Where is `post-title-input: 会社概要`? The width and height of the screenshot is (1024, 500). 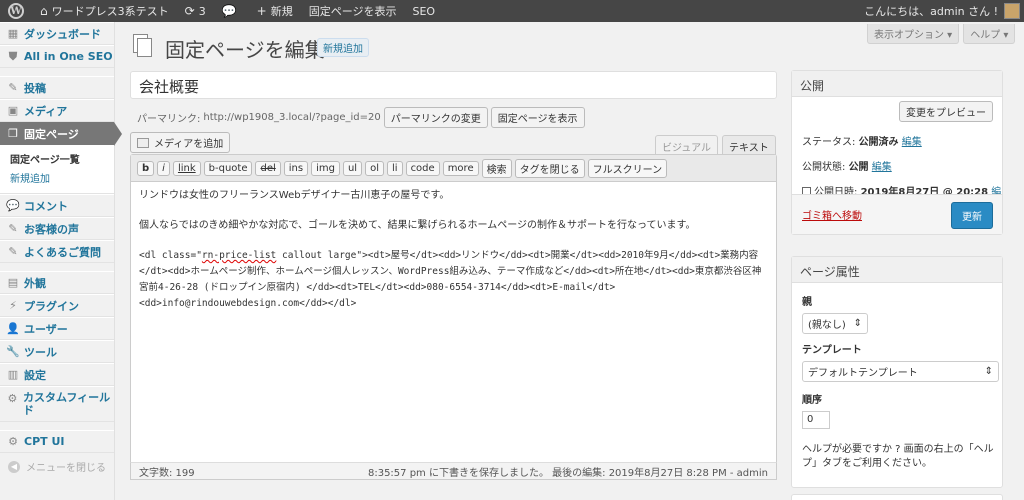 post-title-input: 会社概要 is located at coordinates (453, 85).